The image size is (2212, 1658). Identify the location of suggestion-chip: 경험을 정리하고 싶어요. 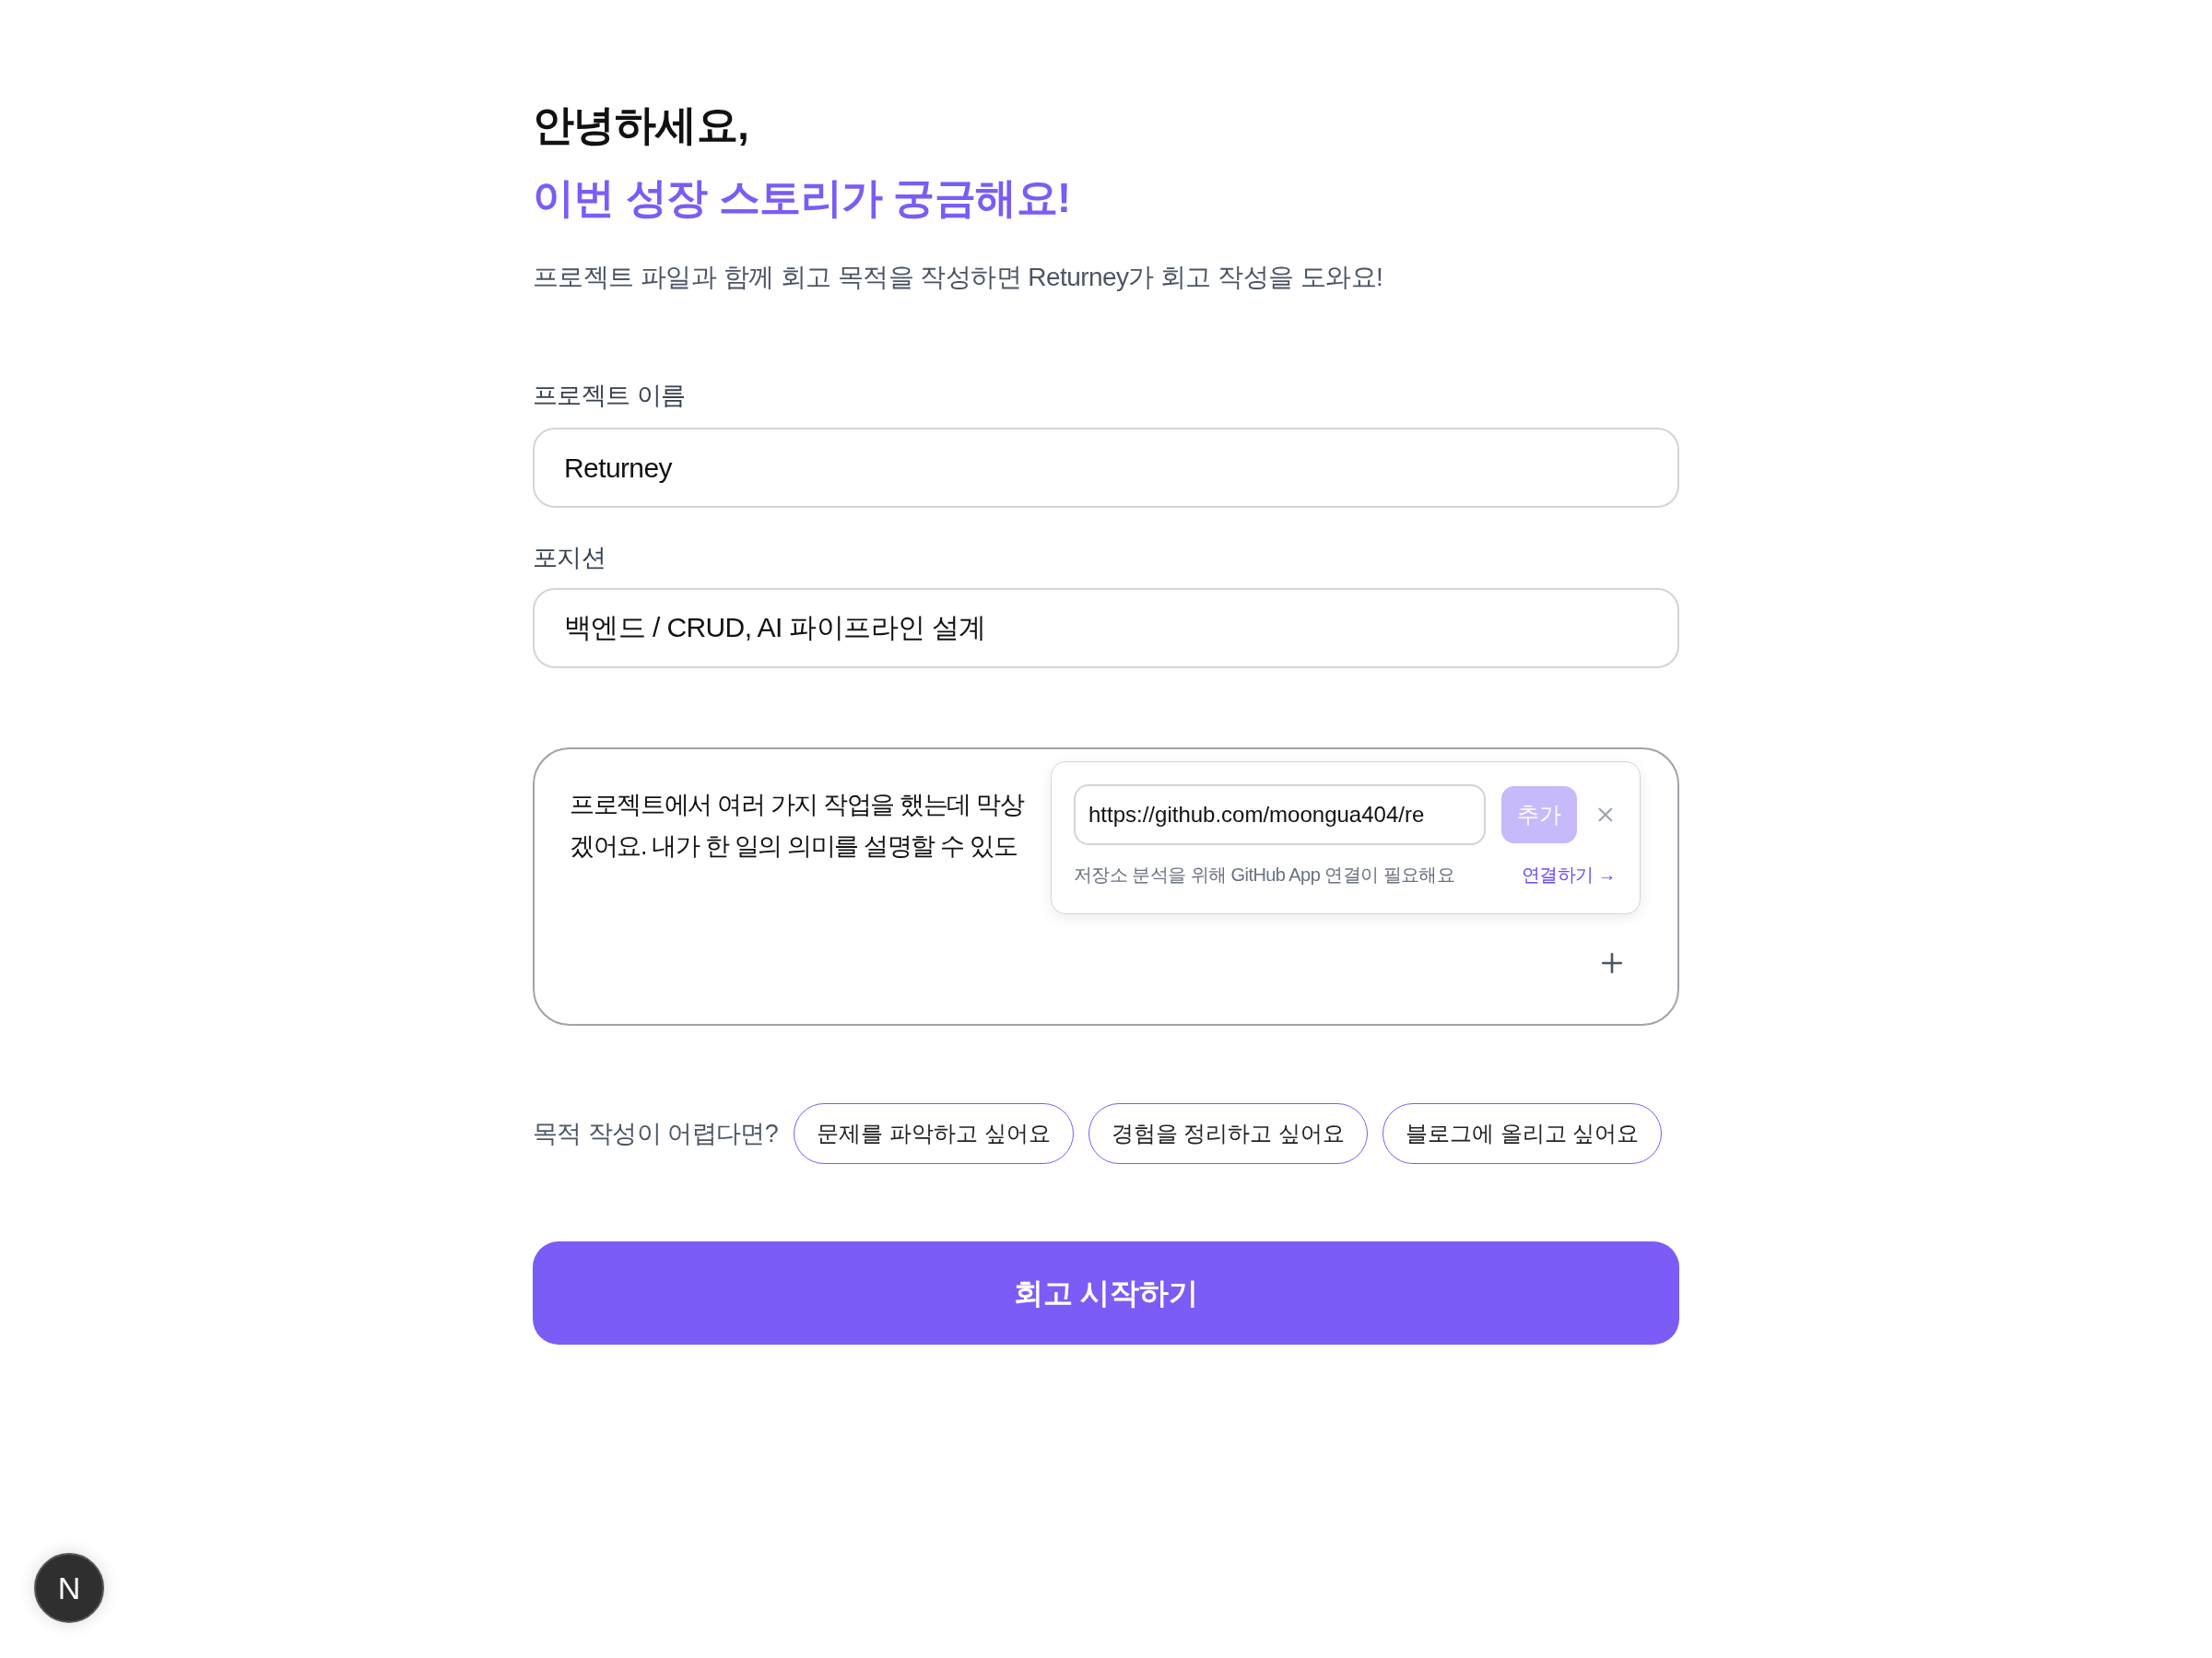
(1228, 1133).